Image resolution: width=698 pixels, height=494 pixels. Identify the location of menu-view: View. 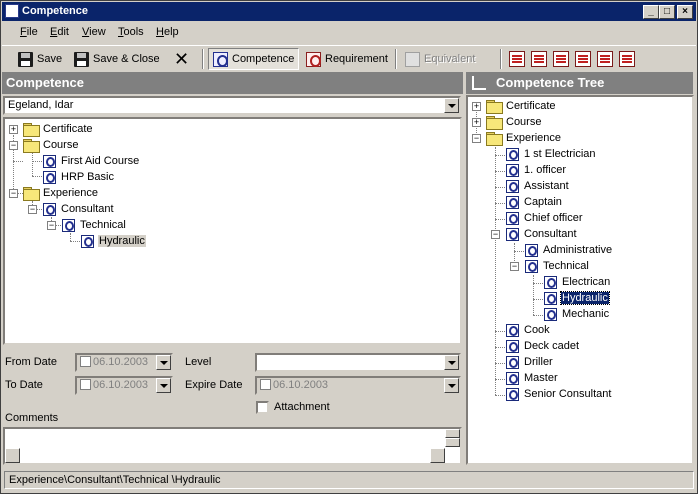
(94, 32).